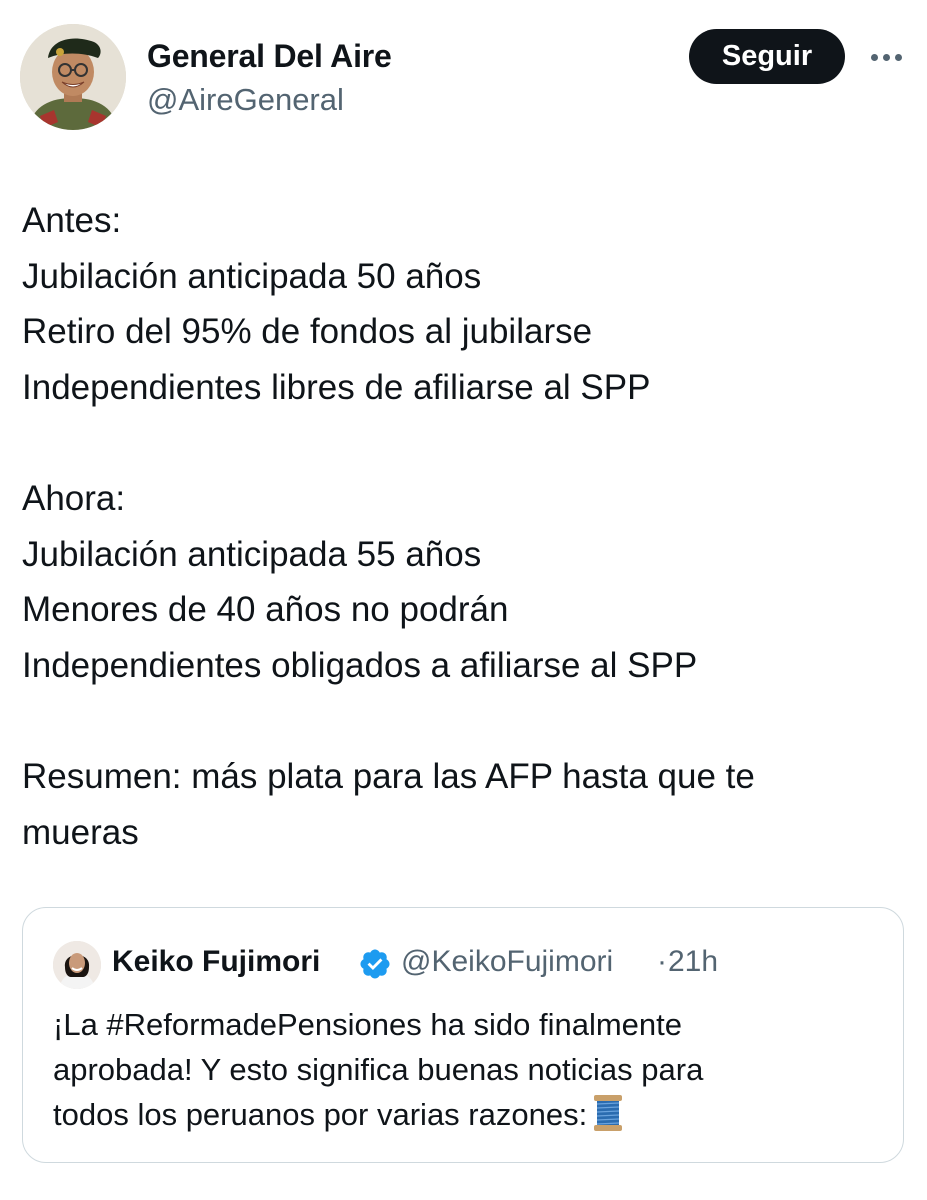 The width and height of the screenshot is (927, 1200). Describe the element at coordinates (74, 498) in the screenshot. I see `ahora-heading: Ahora:` at that location.